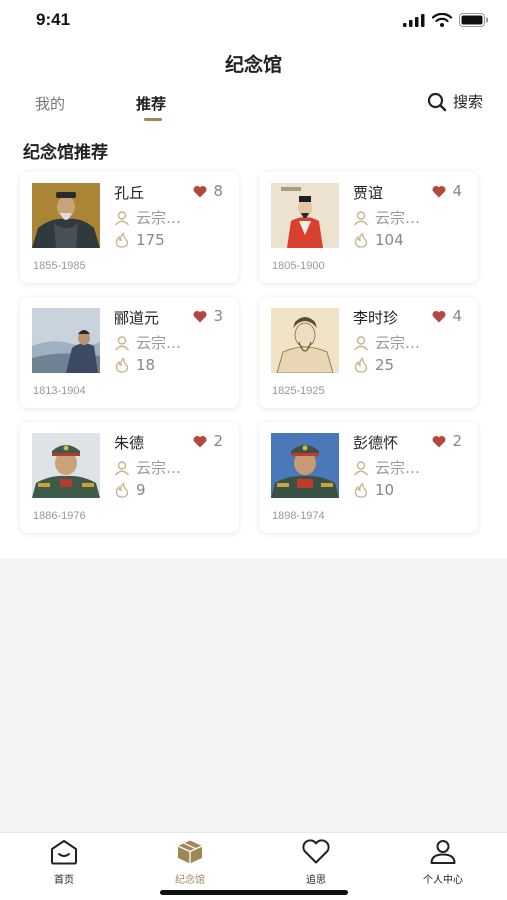 The width and height of the screenshot is (507, 900). What do you see at coordinates (298, 516) in the screenshot?
I see `life-years: 1898-1974` at bounding box center [298, 516].